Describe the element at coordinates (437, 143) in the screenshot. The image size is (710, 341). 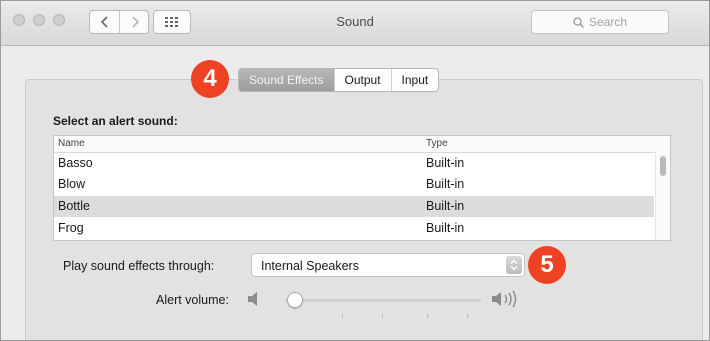
I see `column-header-type: Type` at that location.